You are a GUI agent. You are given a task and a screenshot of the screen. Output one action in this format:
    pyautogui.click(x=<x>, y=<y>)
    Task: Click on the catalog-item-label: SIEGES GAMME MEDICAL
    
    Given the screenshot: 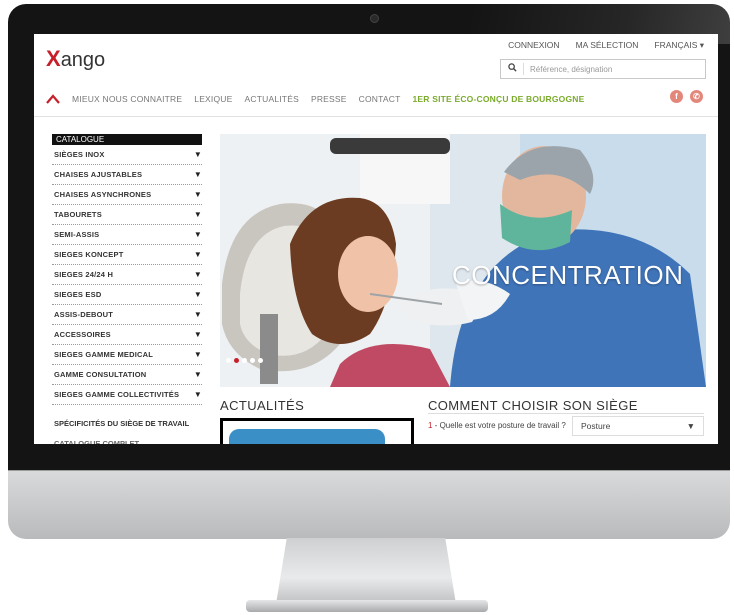 What is the action you would take?
    pyautogui.click(x=104, y=354)
    